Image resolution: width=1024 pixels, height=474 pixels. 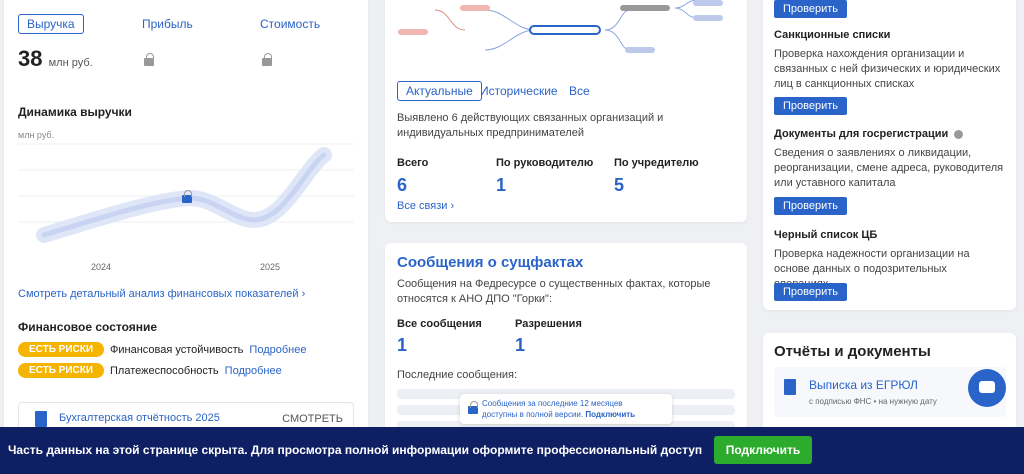 I want to click on check-button: Проверить, so click(x=811, y=9).